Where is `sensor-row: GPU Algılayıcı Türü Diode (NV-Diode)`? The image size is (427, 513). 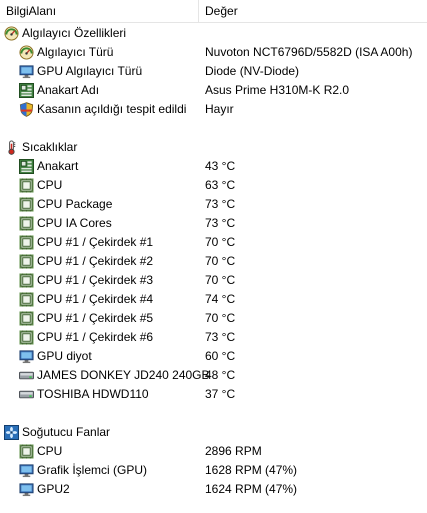
sensor-row: GPU Algılayıcı Türü Diode (NV-Diode) is located at coordinates (213, 71).